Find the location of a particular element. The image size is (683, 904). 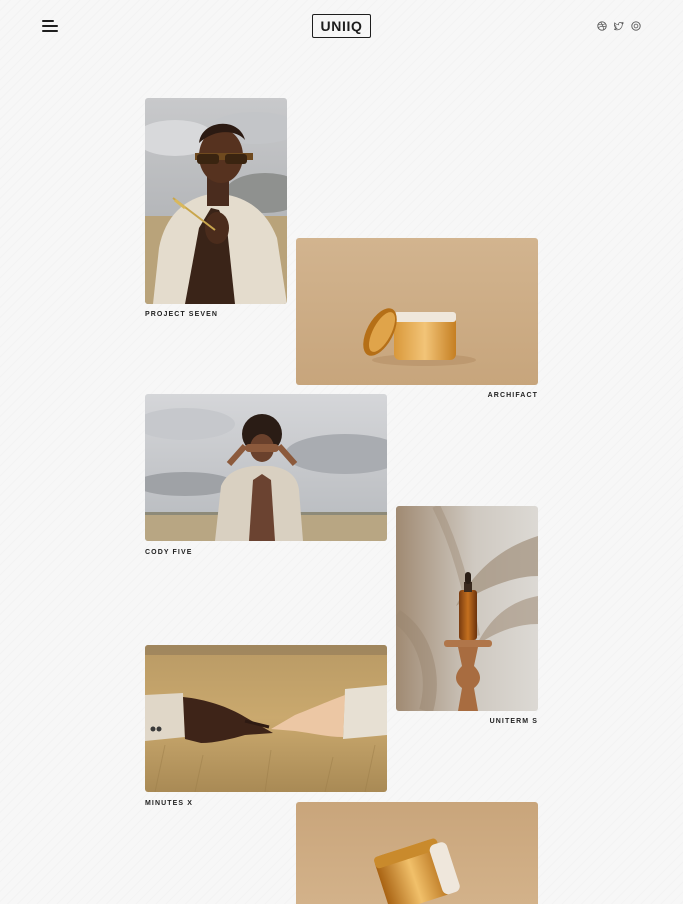

site-header: UNIIQ is located at coordinates (341, 27).